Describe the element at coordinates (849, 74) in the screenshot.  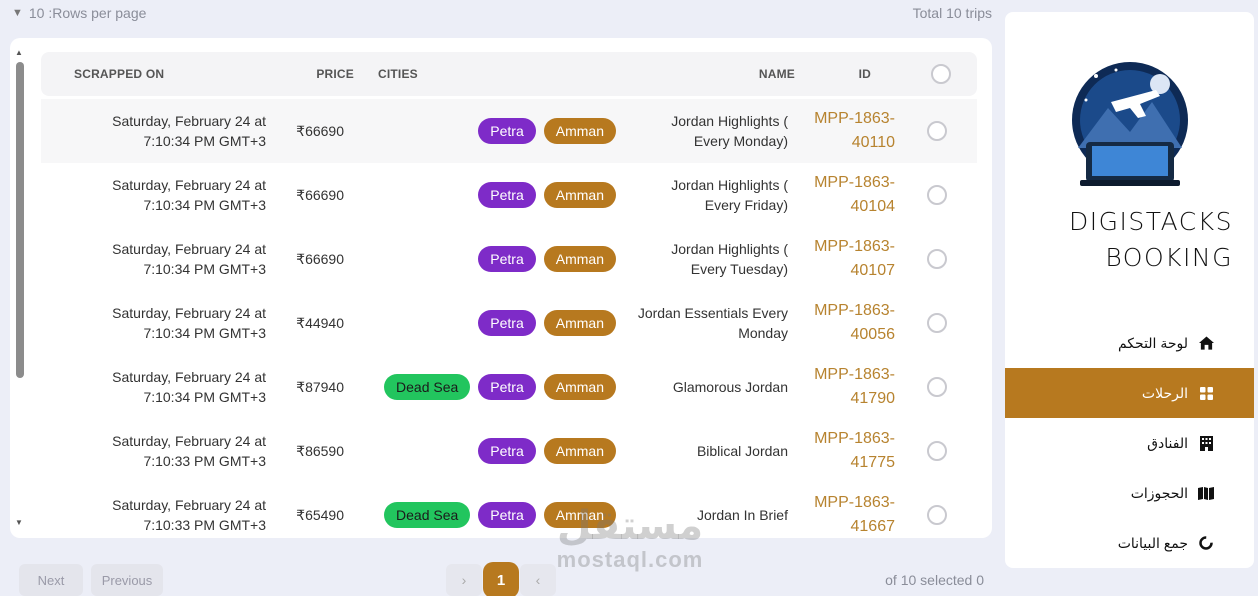
I see `header-id: ID` at that location.